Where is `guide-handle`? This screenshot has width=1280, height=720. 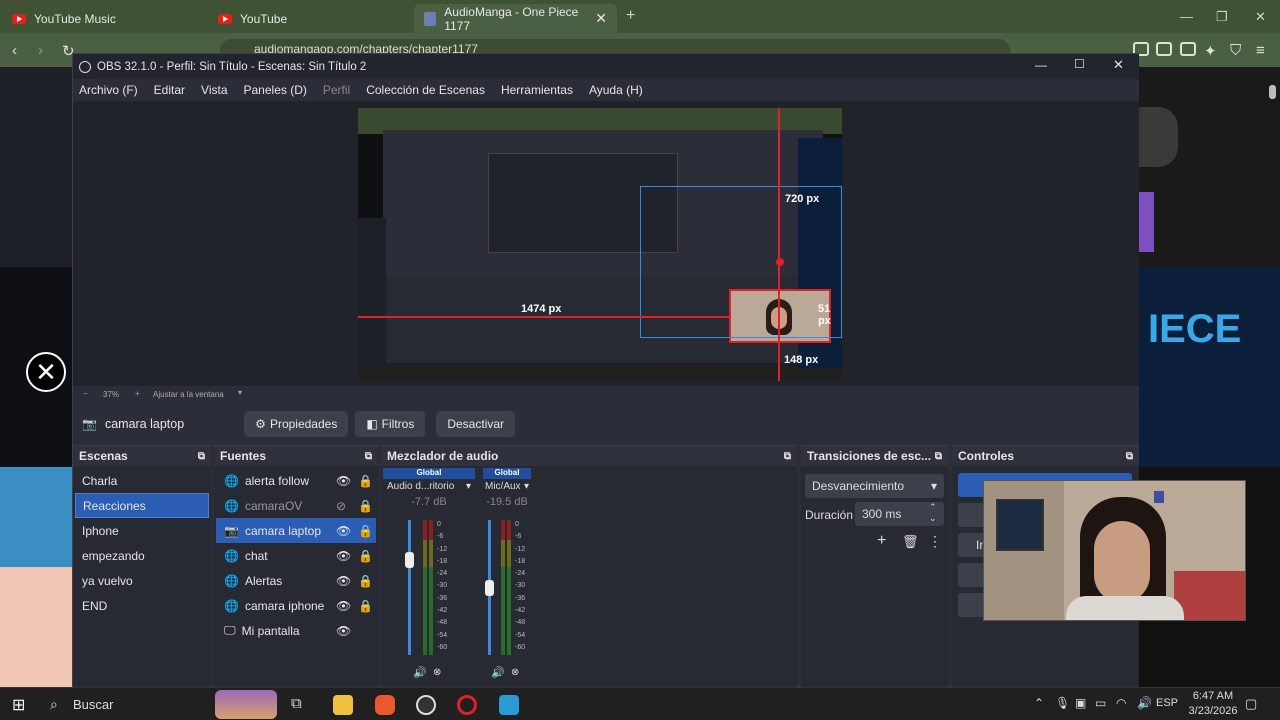
guide-handle is located at coordinates (780, 262).